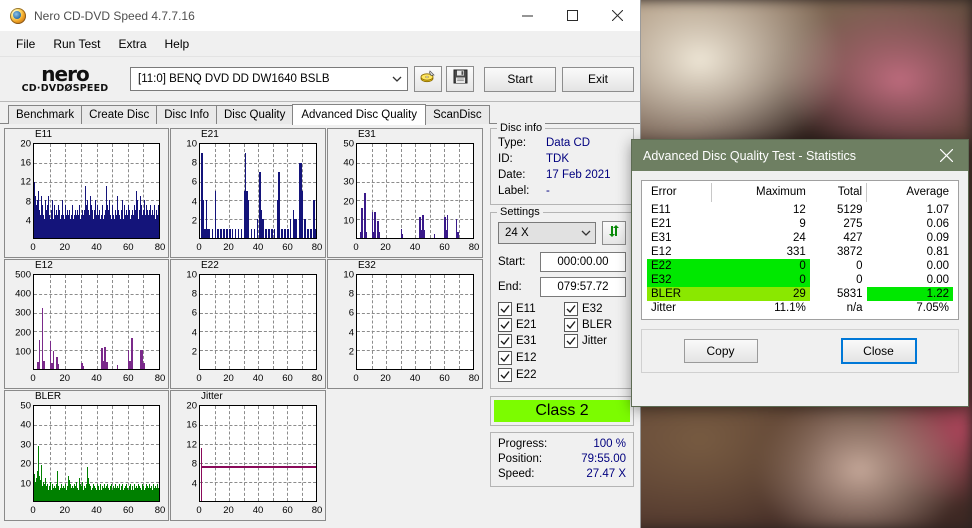 This screenshot has height=528, width=972. Describe the element at coordinates (512, 262) in the screenshot. I see `start-field-label: Start:` at that location.